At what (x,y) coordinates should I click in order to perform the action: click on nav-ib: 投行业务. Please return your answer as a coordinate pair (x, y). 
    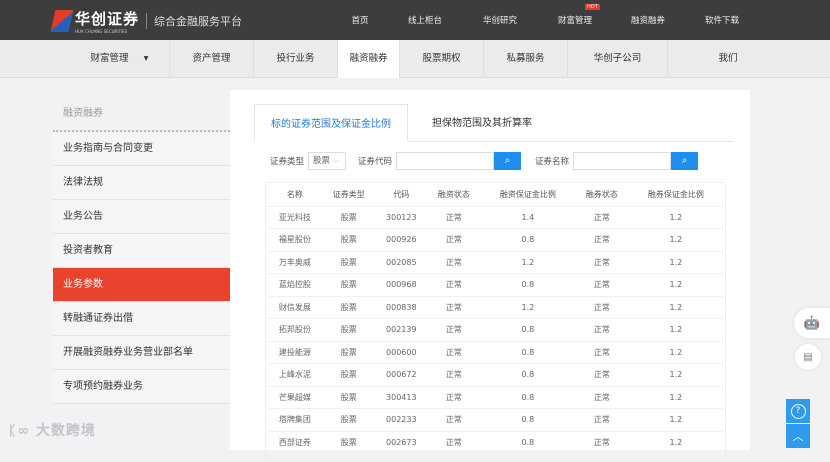
    Looking at the image, I should click on (296, 59).